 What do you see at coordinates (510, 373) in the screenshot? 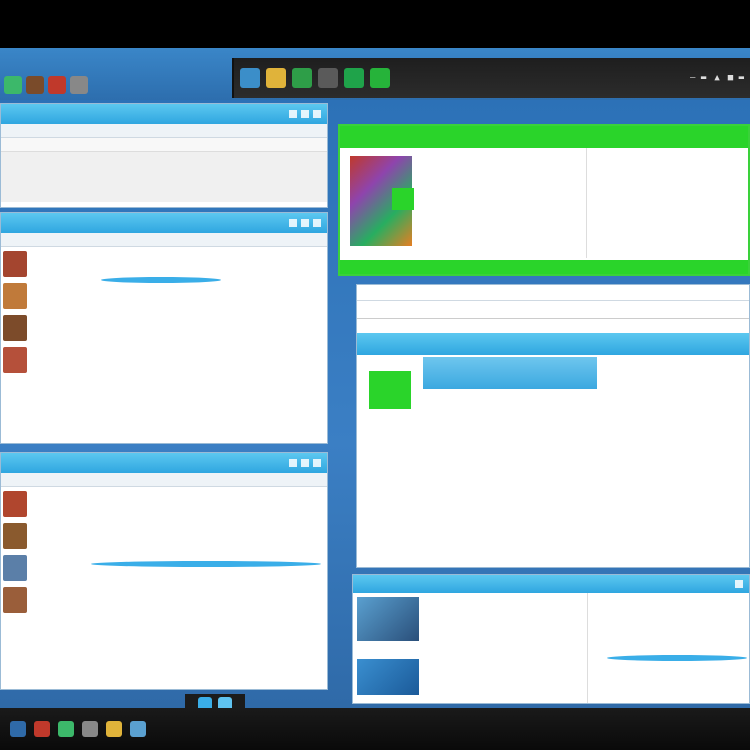
I see `banner-image` at bounding box center [510, 373].